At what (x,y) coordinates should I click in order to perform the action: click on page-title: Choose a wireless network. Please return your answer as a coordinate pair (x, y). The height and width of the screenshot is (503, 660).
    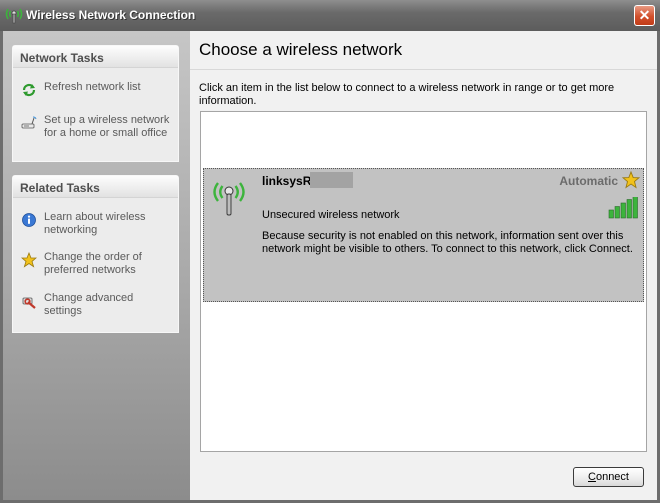
    Looking at the image, I should click on (301, 49).